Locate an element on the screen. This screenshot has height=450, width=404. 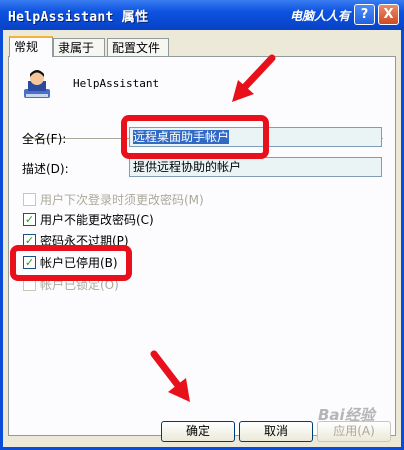
tab-profile: 配置文件 is located at coordinates (138, 47).